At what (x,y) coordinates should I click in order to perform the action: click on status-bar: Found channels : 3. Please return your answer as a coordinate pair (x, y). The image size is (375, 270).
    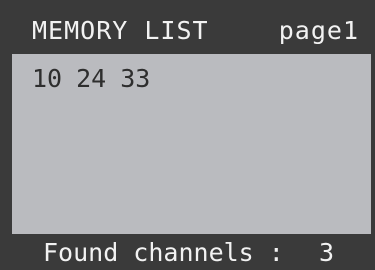
    Looking at the image, I should click on (189, 253).